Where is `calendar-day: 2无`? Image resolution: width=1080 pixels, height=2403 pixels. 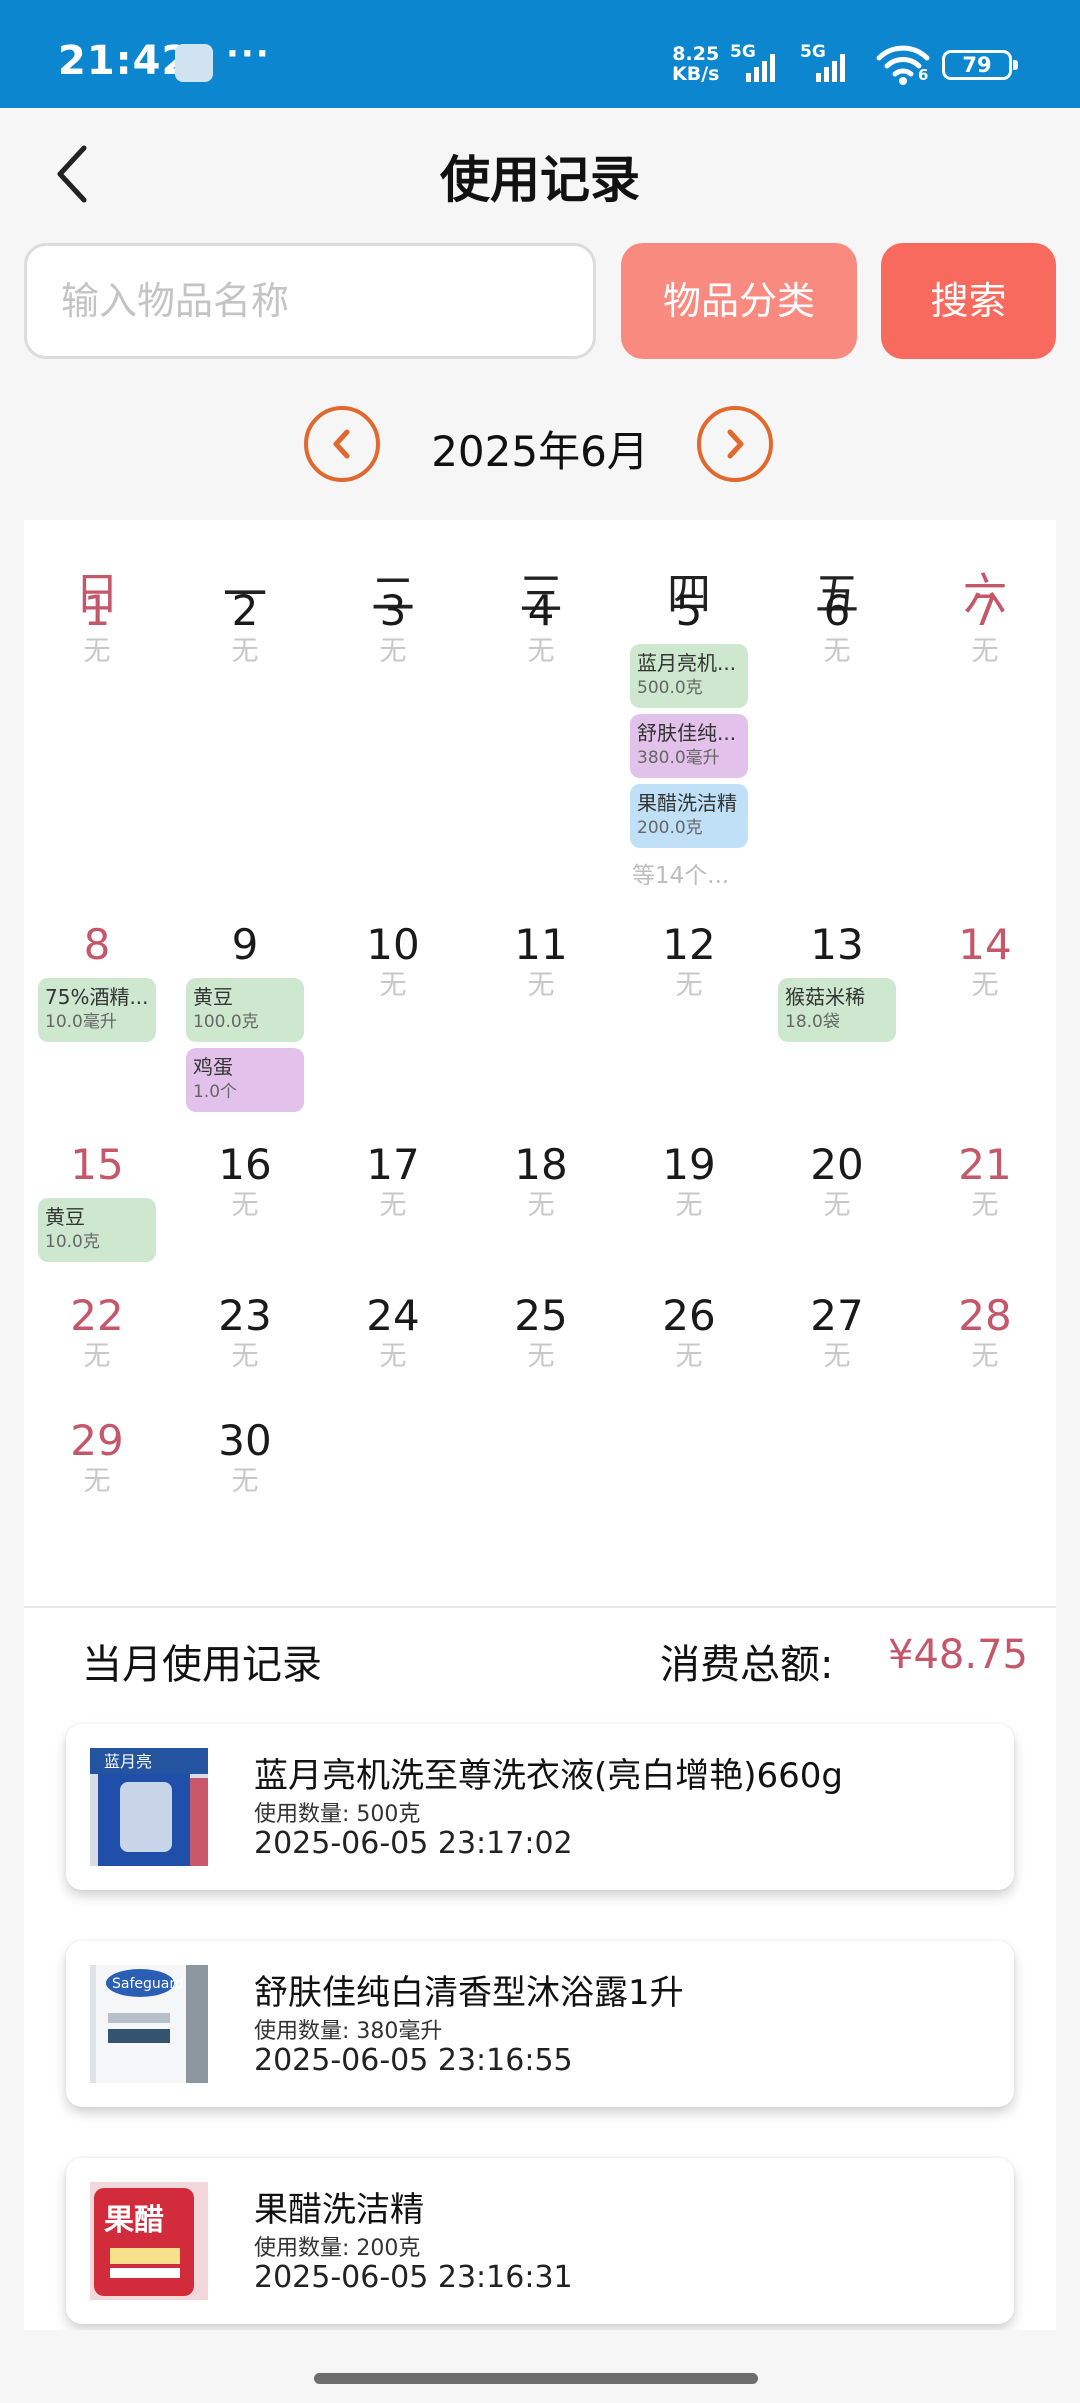 calendar-day: 2无 is located at coordinates (245, 627).